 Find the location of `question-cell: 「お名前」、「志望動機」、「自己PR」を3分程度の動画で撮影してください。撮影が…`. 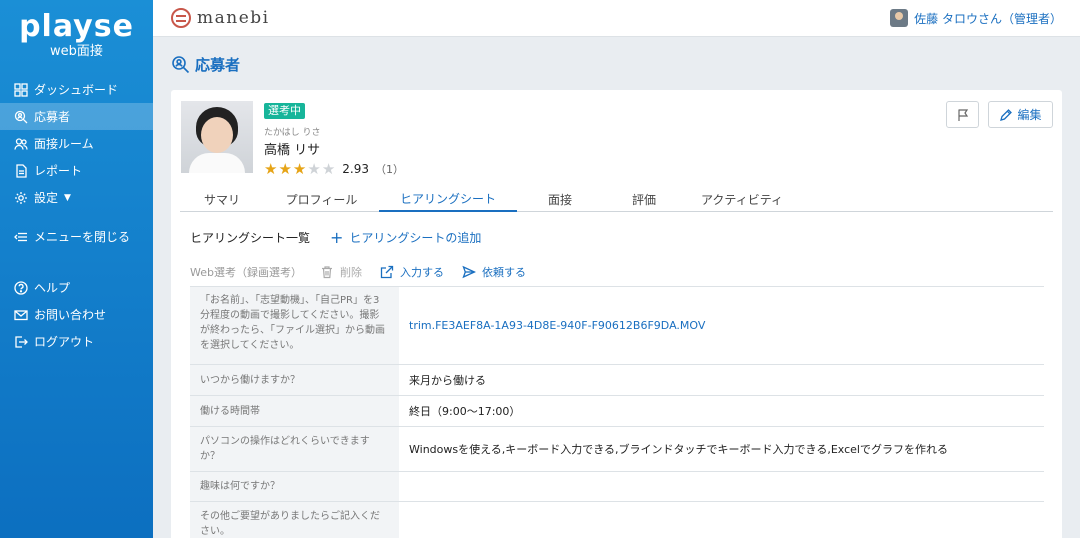

question-cell: 「お名前」、「志望動機」、「自己PR」を3分程度の動画で撮影してください。撮影が… is located at coordinates (294, 325).